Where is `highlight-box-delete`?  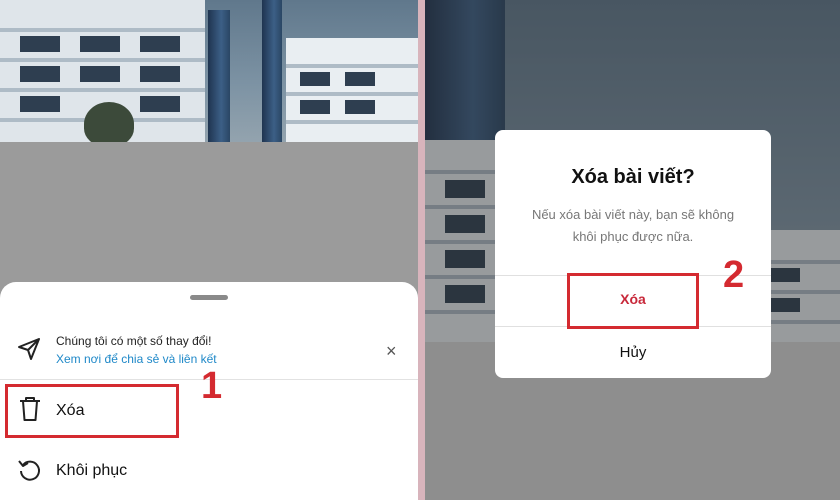
highlight-box-delete is located at coordinates (92, 411).